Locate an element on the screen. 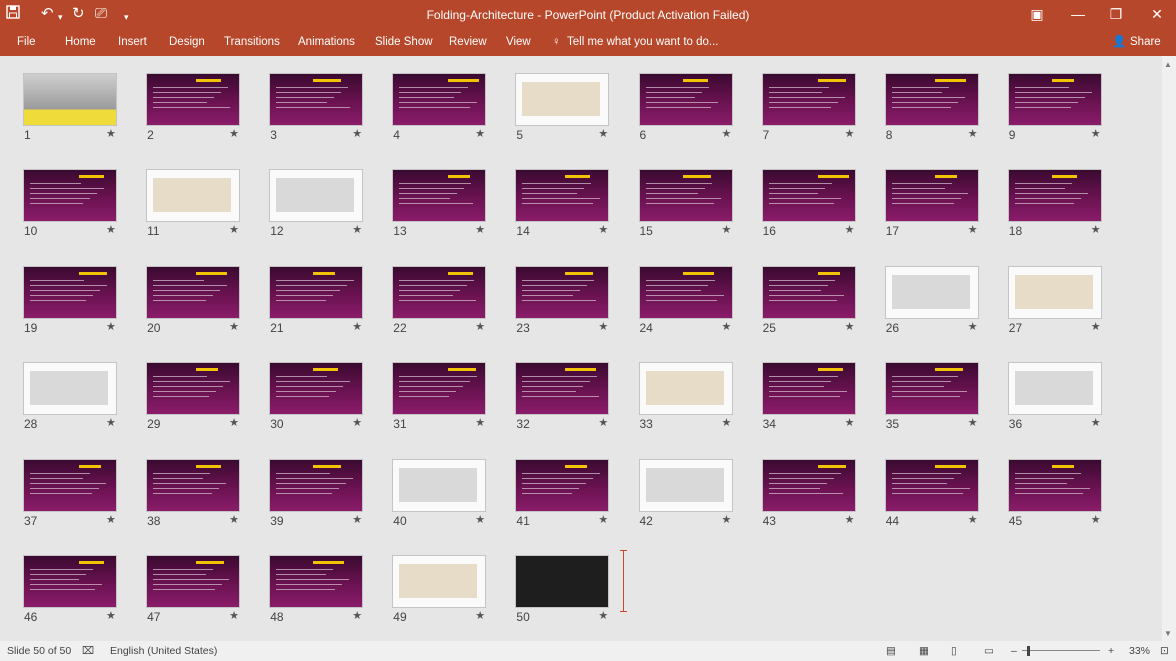  slide-thumbnail: 41 ★ is located at coordinates (571, 494).